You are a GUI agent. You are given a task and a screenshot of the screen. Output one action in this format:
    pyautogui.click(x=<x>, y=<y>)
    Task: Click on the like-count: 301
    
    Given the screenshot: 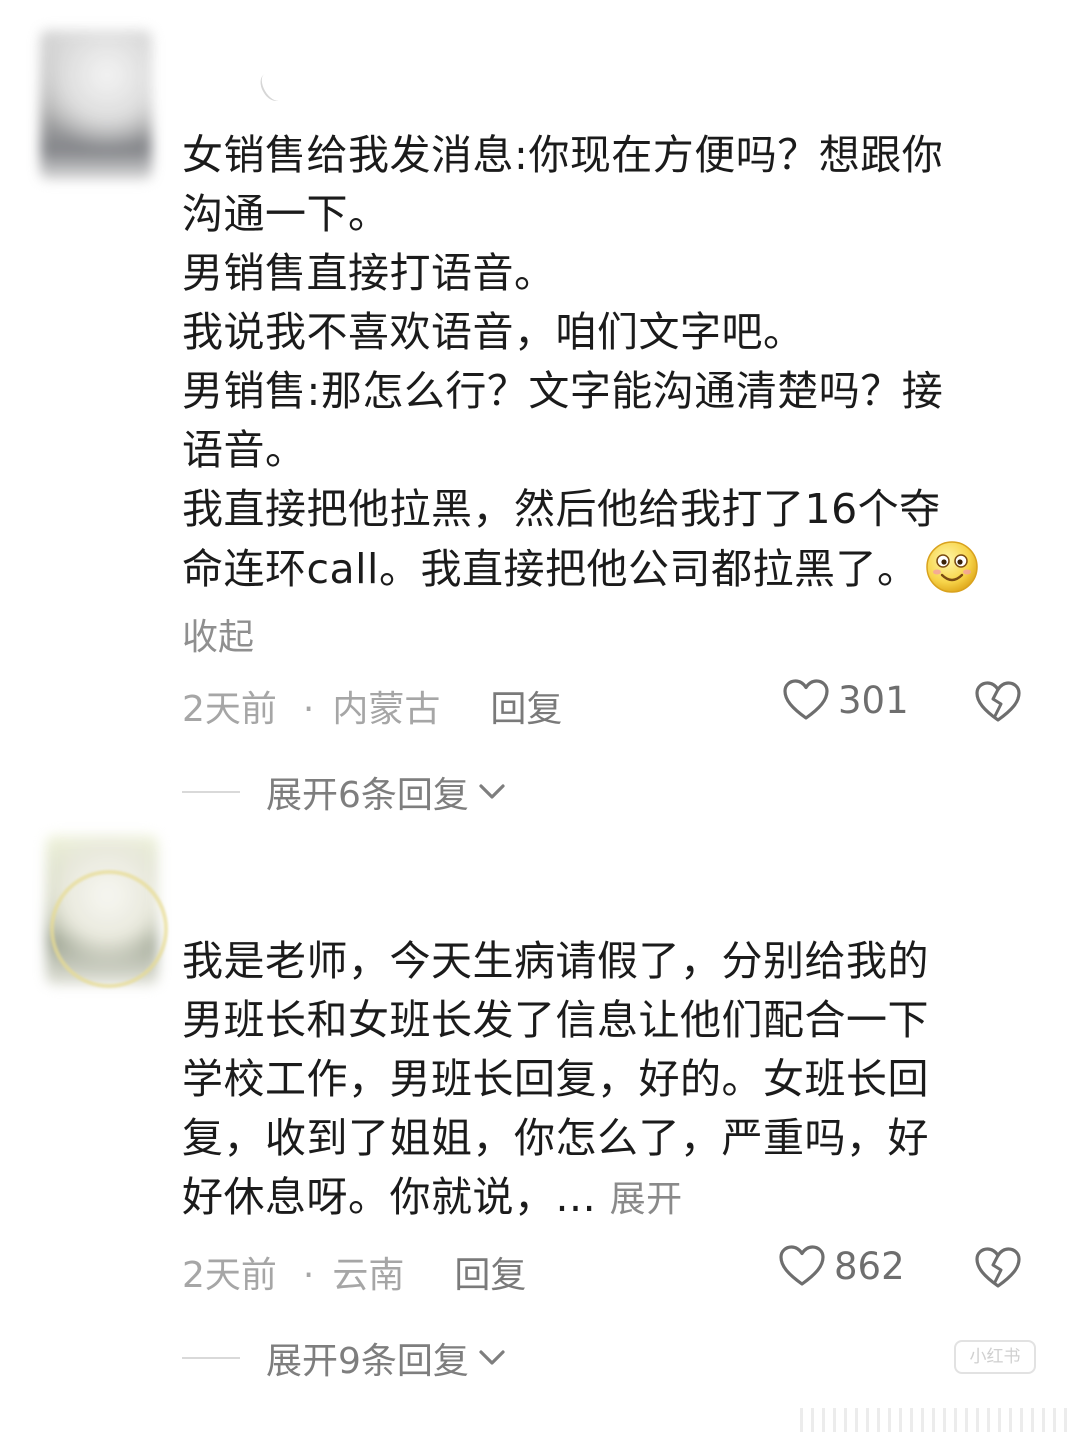 What is the action you would take?
    pyautogui.click(x=873, y=700)
    